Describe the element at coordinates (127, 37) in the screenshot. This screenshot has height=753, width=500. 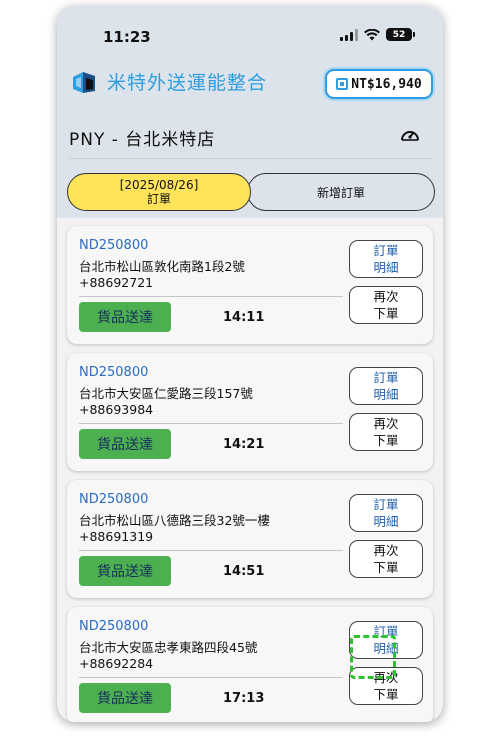
I see `status-time: 11:23` at that location.